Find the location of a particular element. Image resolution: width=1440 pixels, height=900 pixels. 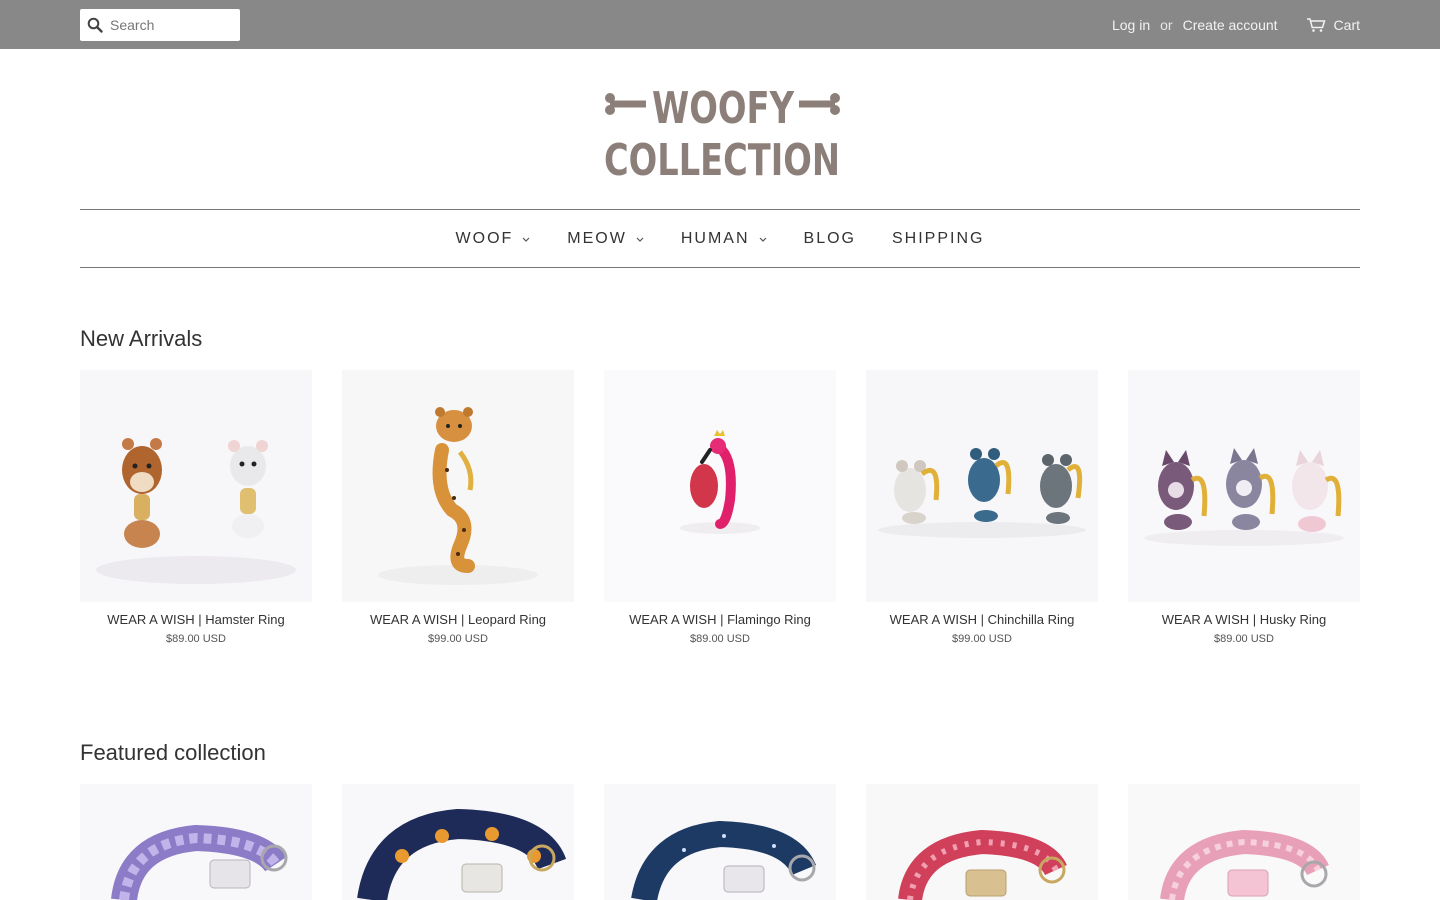

nav-label: BLOG is located at coordinates (829, 238).